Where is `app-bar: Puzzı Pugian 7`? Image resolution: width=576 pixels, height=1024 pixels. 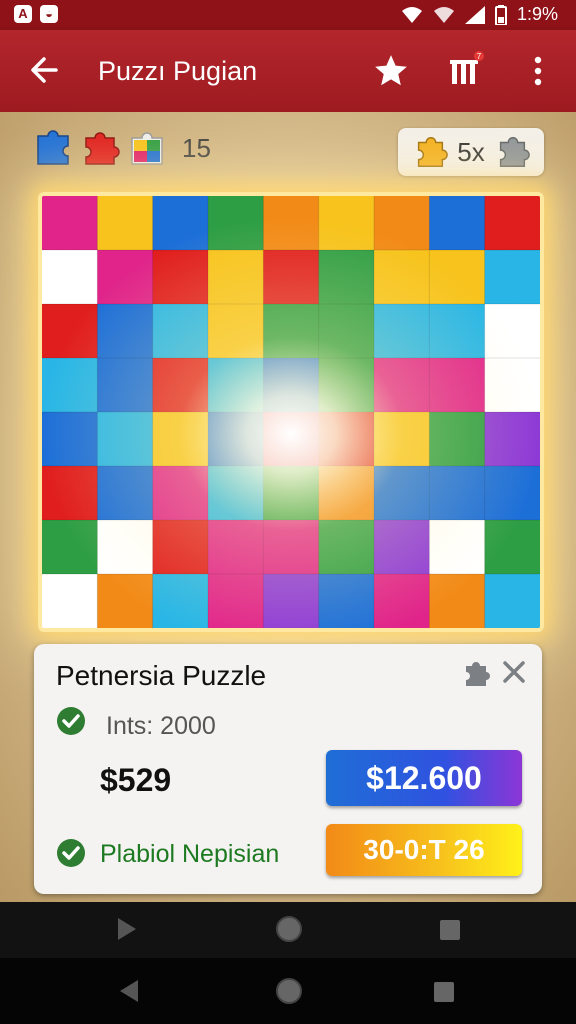
app-bar: Puzzı Pugian 7 is located at coordinates (288, 71).